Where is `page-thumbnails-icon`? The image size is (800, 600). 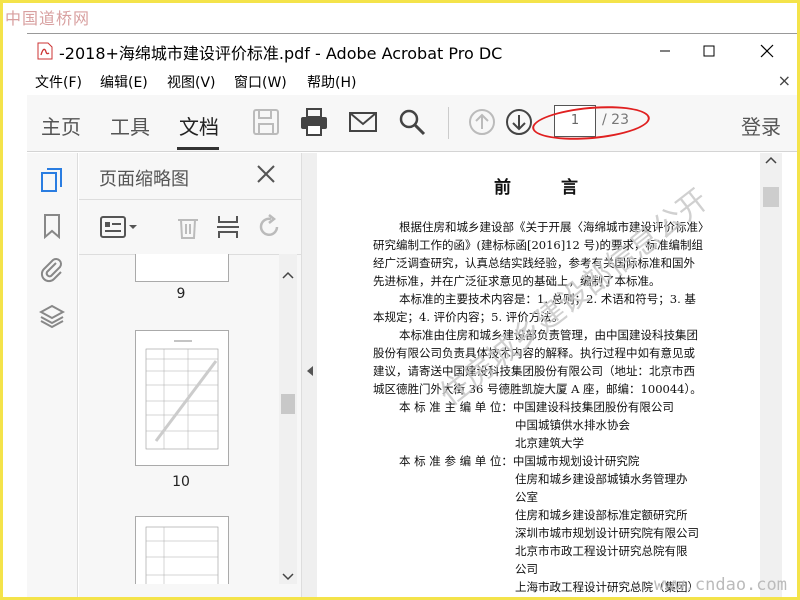
page-thumbnails-icon is located at coordinates (52, 180).